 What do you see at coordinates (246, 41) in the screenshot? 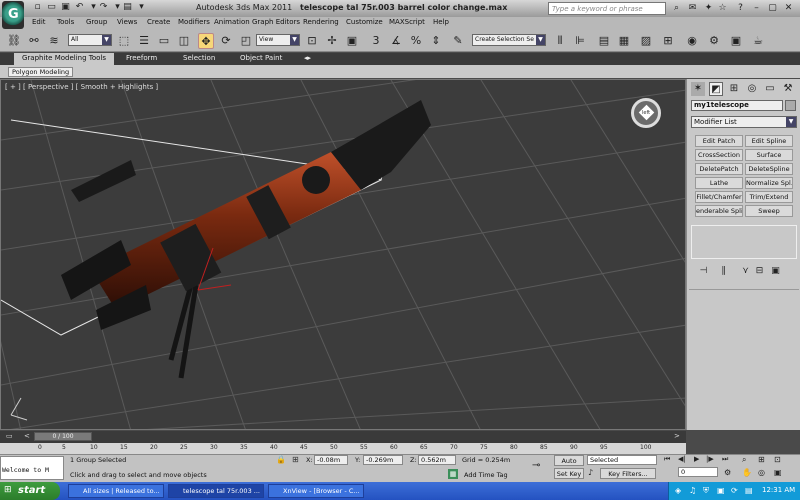
I see `select-and-scale-icon: ◰` at bounding box center [246, 41].